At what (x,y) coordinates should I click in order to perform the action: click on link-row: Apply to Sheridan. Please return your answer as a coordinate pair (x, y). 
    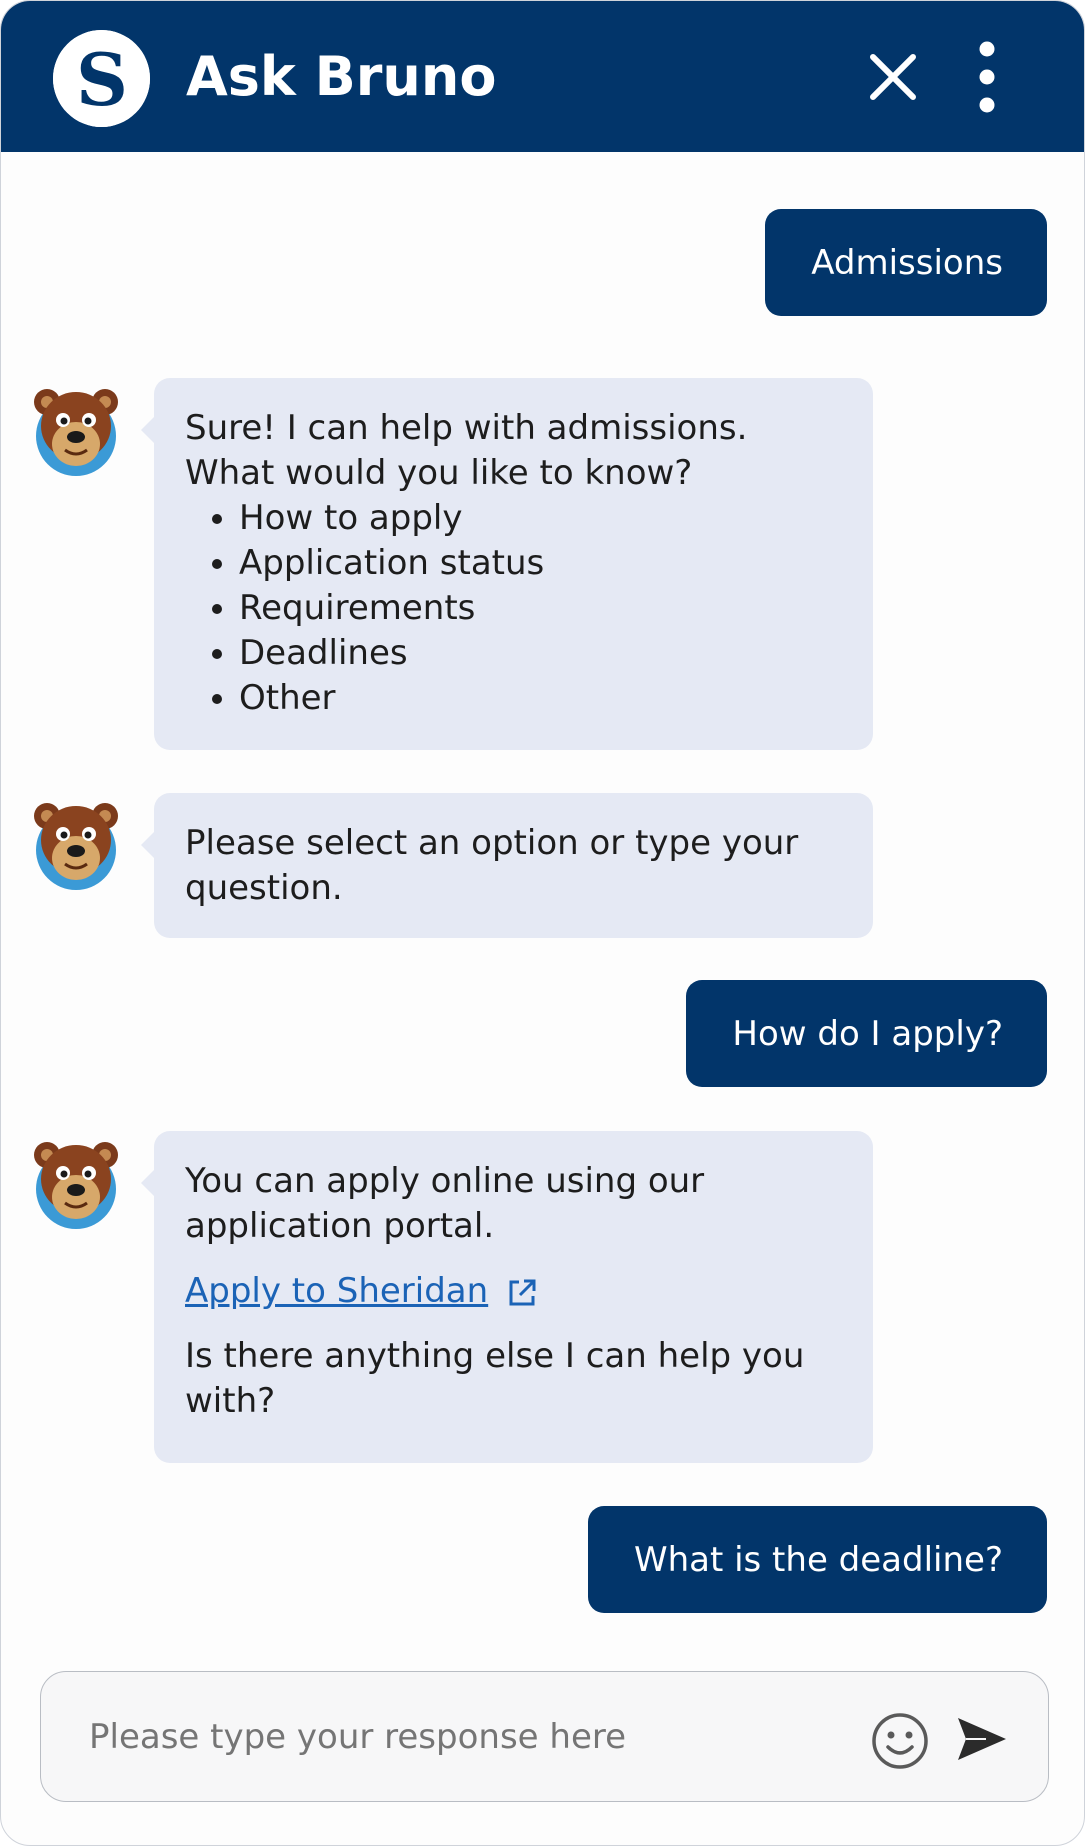
    Looking at the image, I should click on (514, 1291).